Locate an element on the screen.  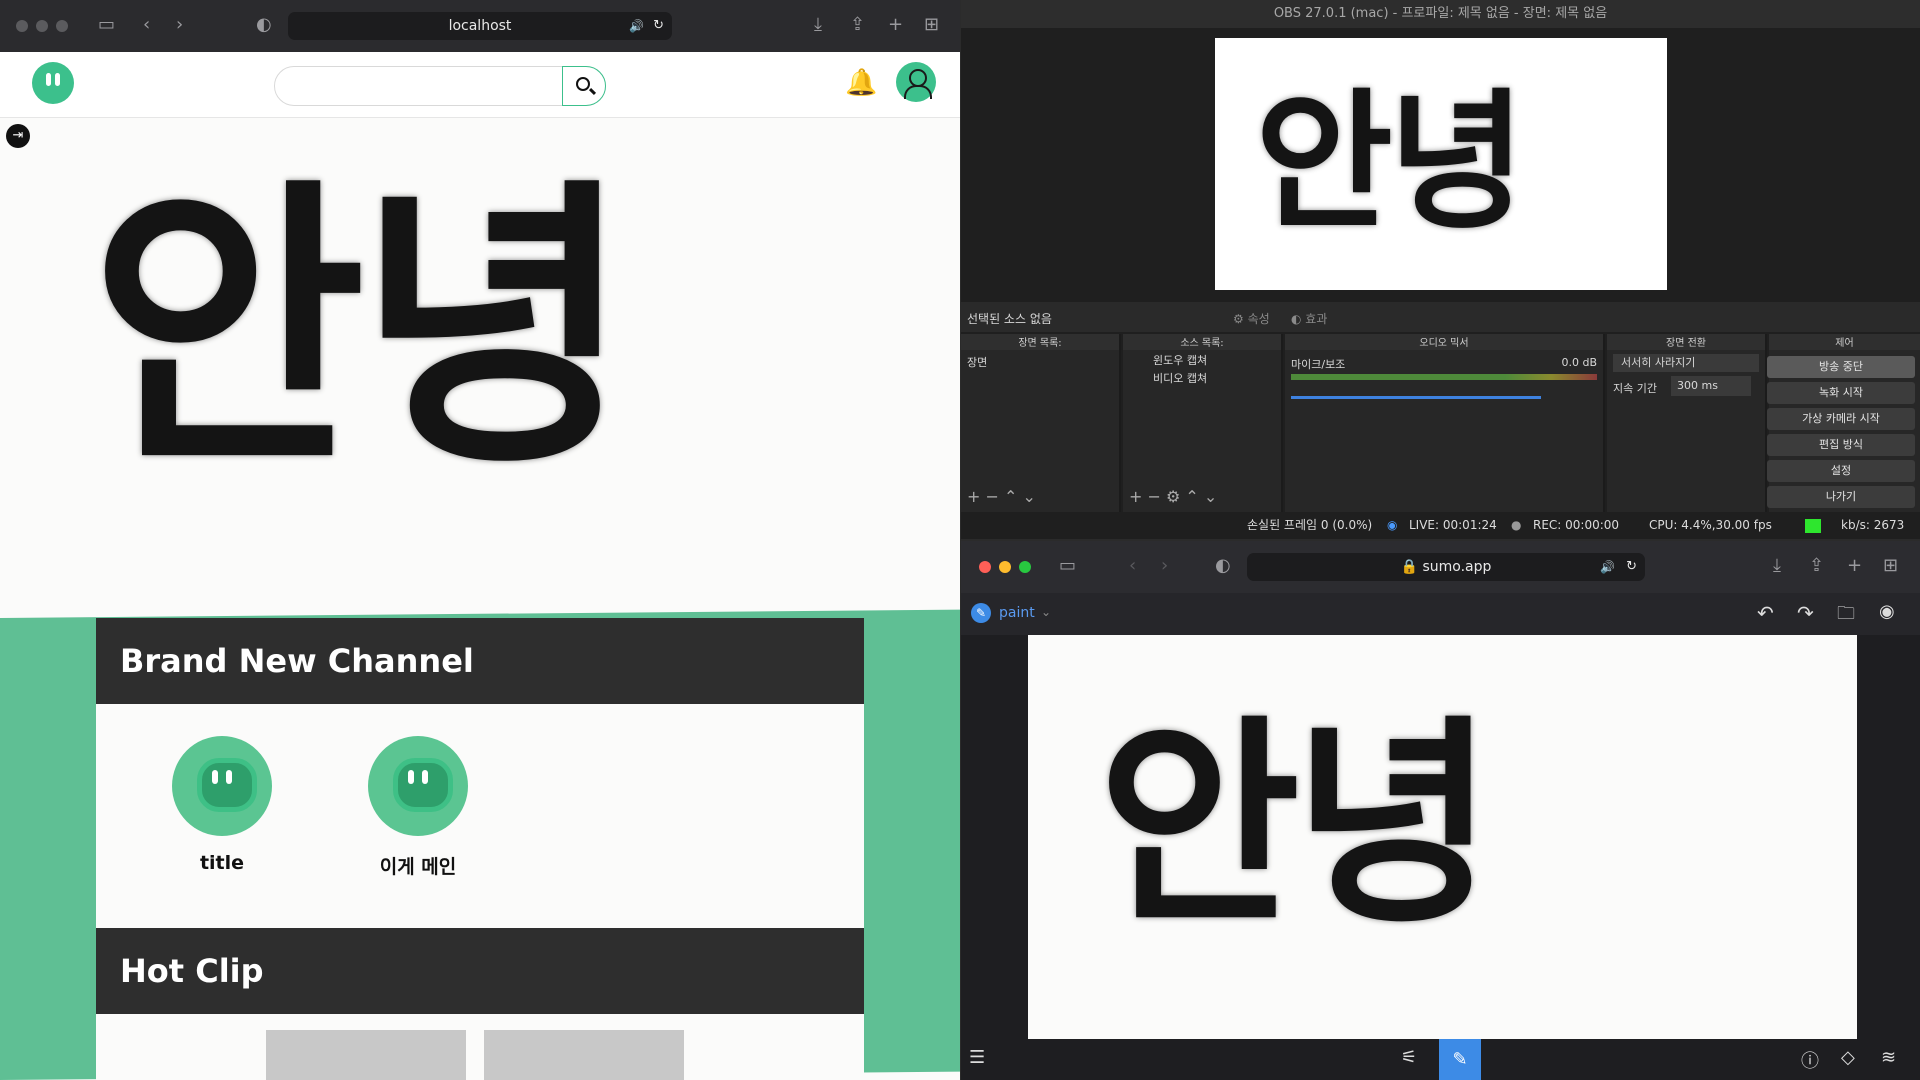
channel-card: 이게 메인 is located at coordinates (418, 807).